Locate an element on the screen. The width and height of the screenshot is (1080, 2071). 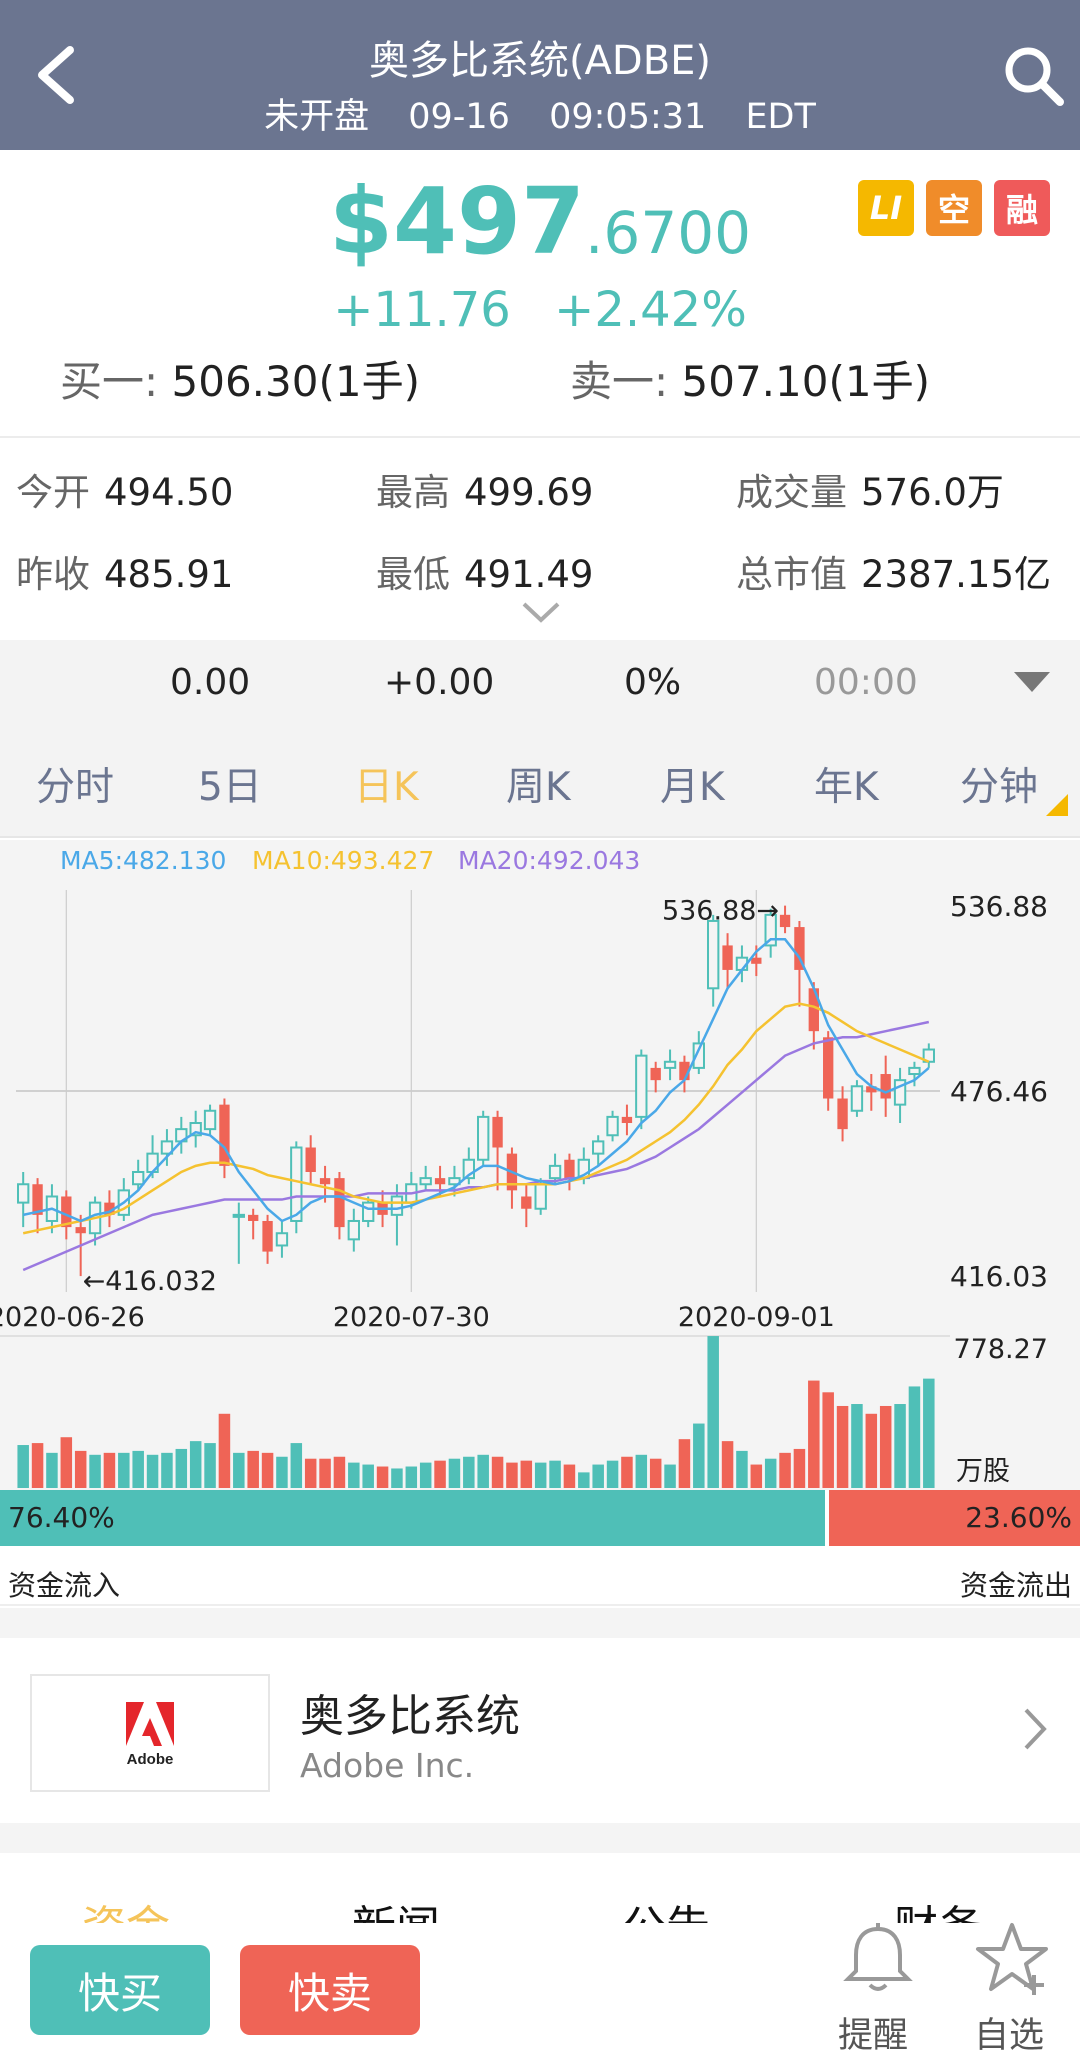
crosshair-readout: 0.00 +0.00 0% 00:00 is located at coordinates (540, 683).